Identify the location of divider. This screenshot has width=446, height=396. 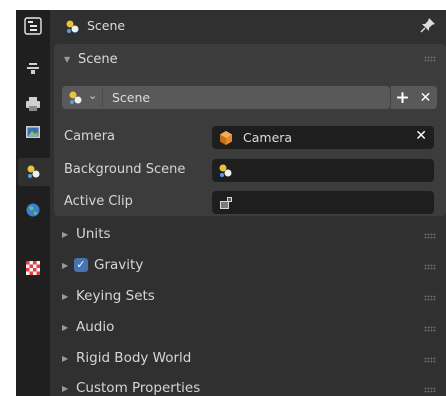
(102, 97).